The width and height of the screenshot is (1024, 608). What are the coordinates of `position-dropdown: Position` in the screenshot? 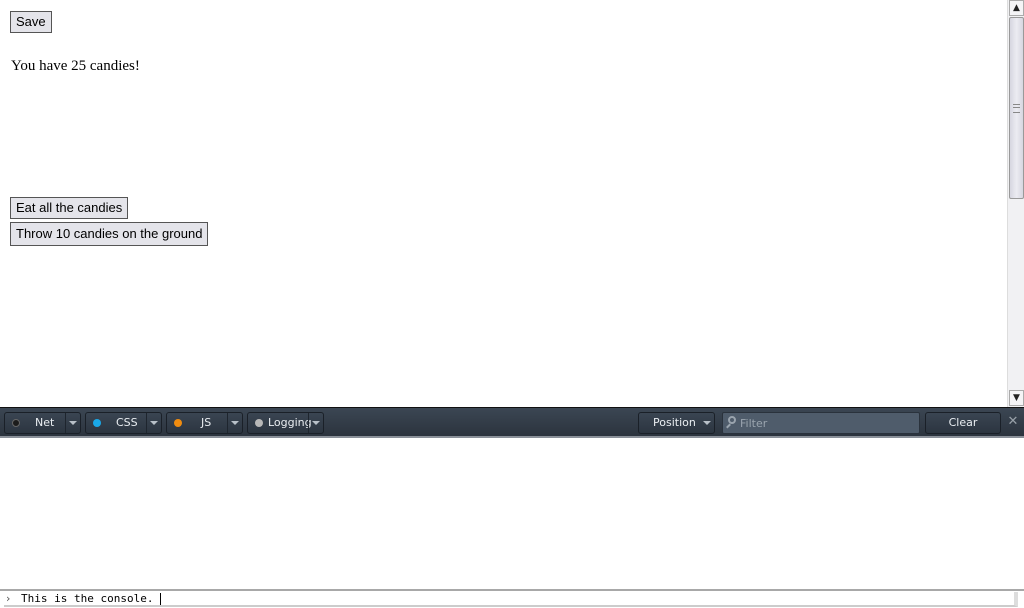 It's located at (676, 423).